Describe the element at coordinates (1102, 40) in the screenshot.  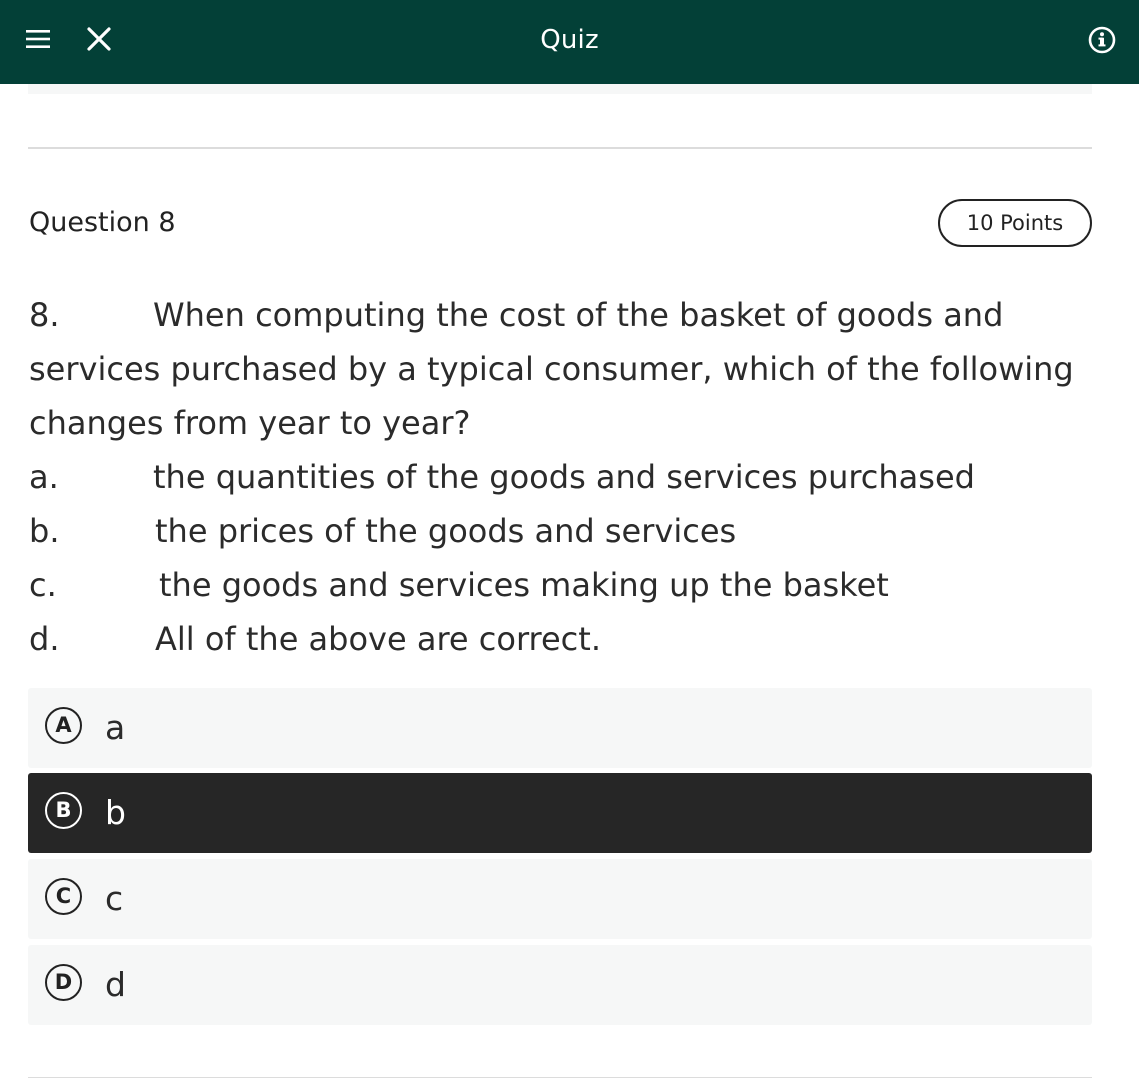
I see `info-icon` at that location.